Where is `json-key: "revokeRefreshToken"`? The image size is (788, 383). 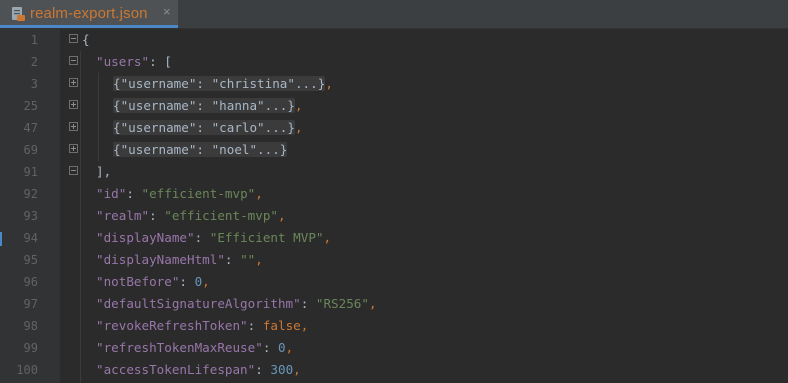
json-key: "revokeRefreshToken" is located at coordinates (172, 325).